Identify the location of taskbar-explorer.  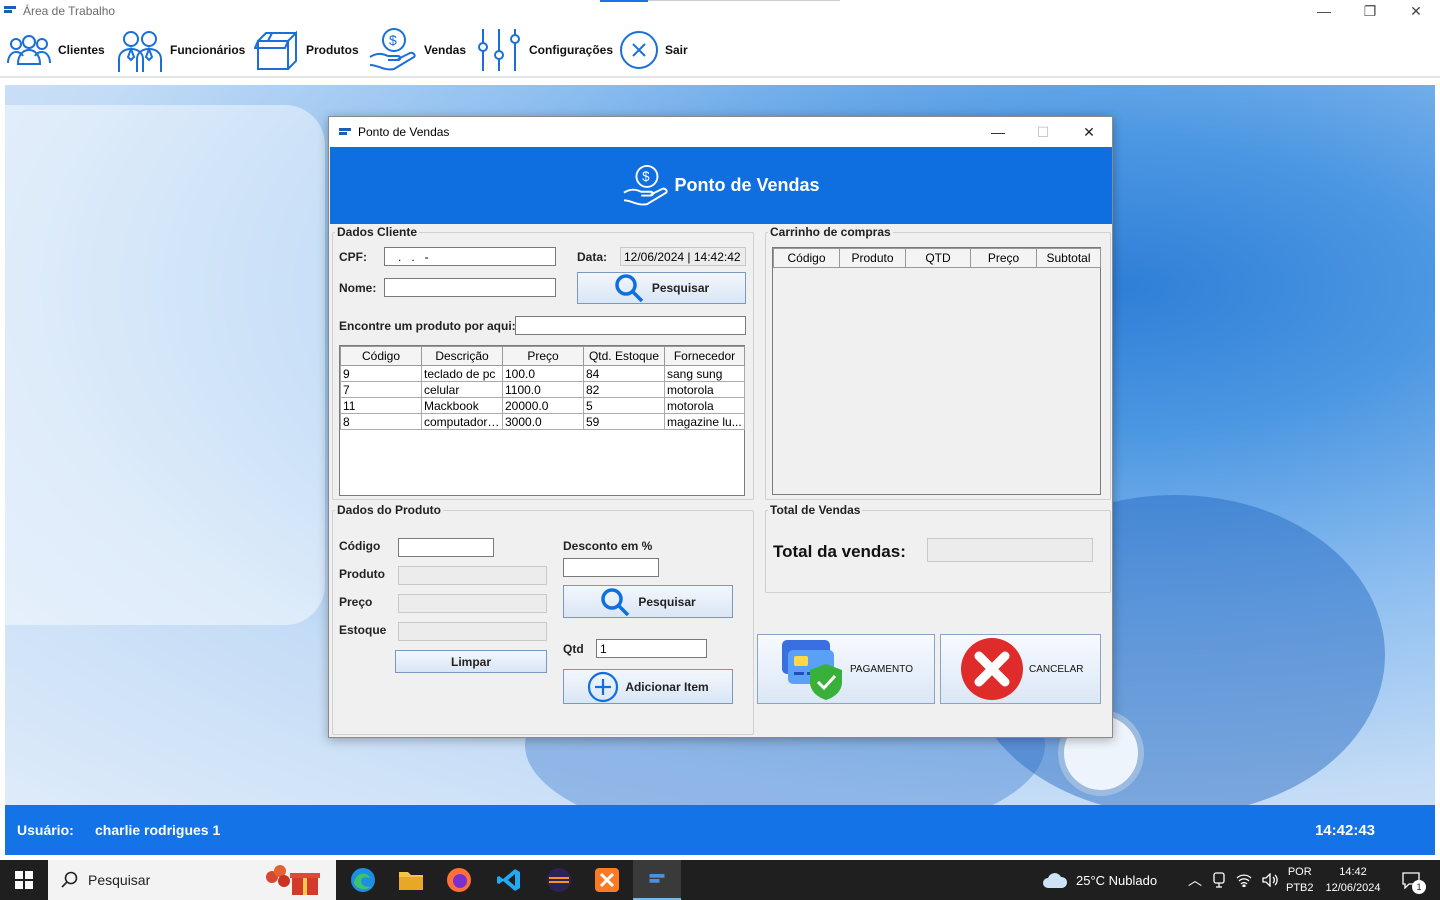
(411, 880).